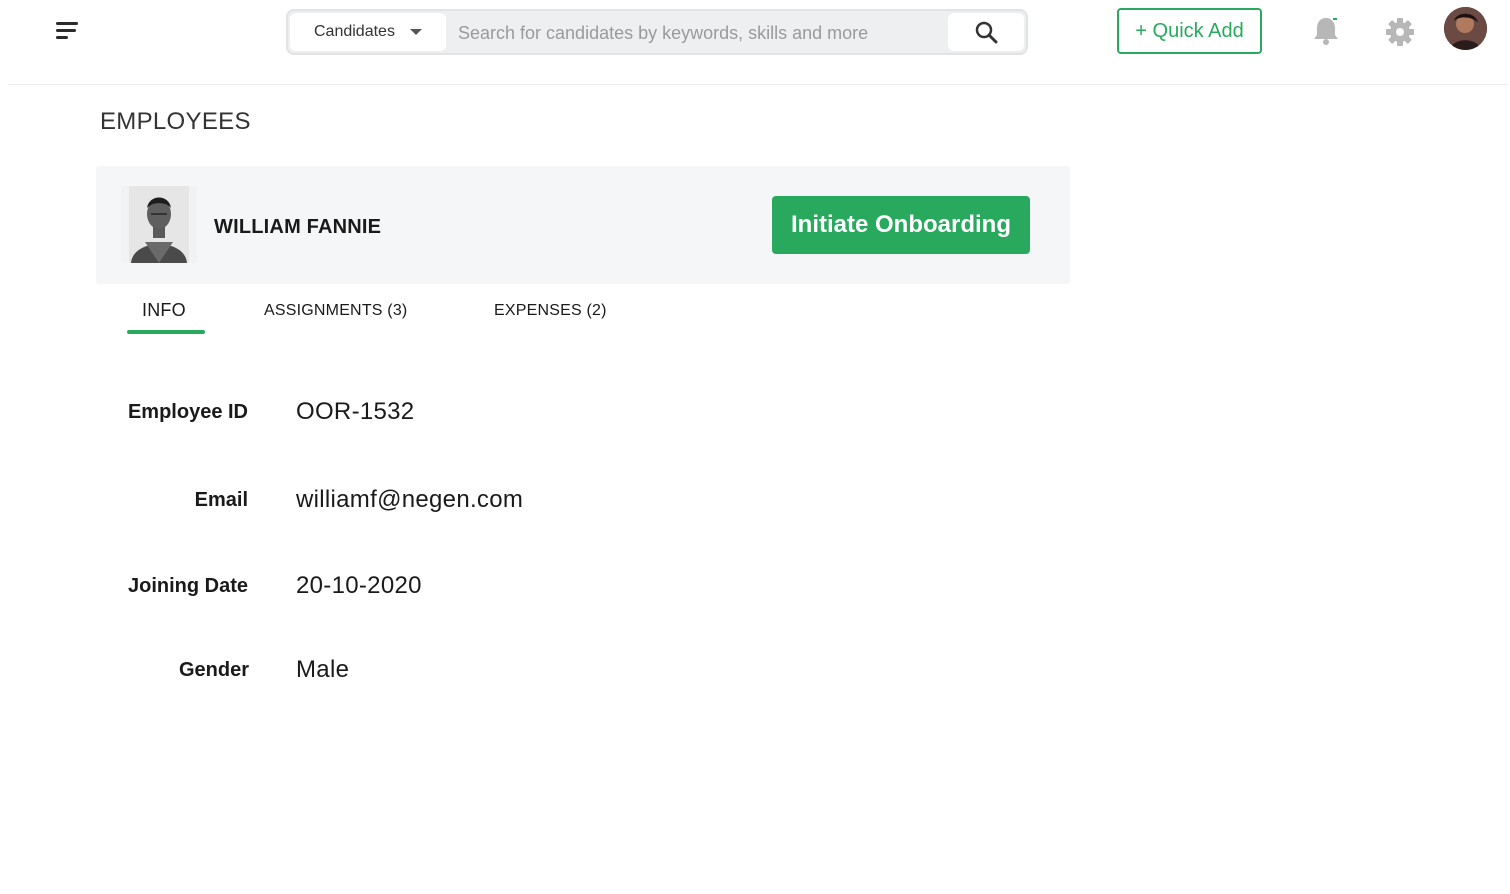 Image resolution: width=1510 pixels, height=894 pixels. What do you see at coordinates (354, 31) in the screenshot?
I see `search-scope-label: Candidates` at bounding box center [354, 31].